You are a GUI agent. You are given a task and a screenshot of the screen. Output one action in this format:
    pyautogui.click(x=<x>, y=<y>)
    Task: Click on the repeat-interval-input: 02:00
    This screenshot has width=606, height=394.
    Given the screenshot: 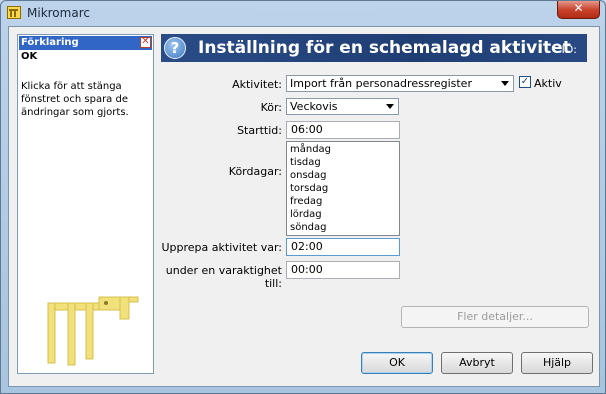 What is the action you would take?
    pyautogui.click(x=343, y=247)
    